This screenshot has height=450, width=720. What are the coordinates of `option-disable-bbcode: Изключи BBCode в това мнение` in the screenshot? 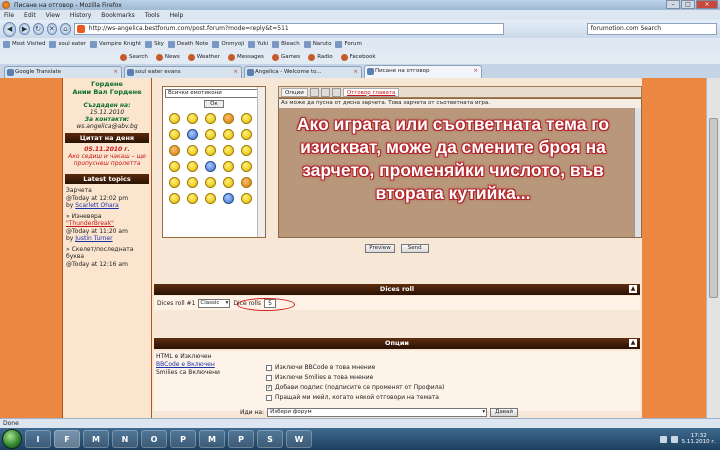 It's located at (355, 368).